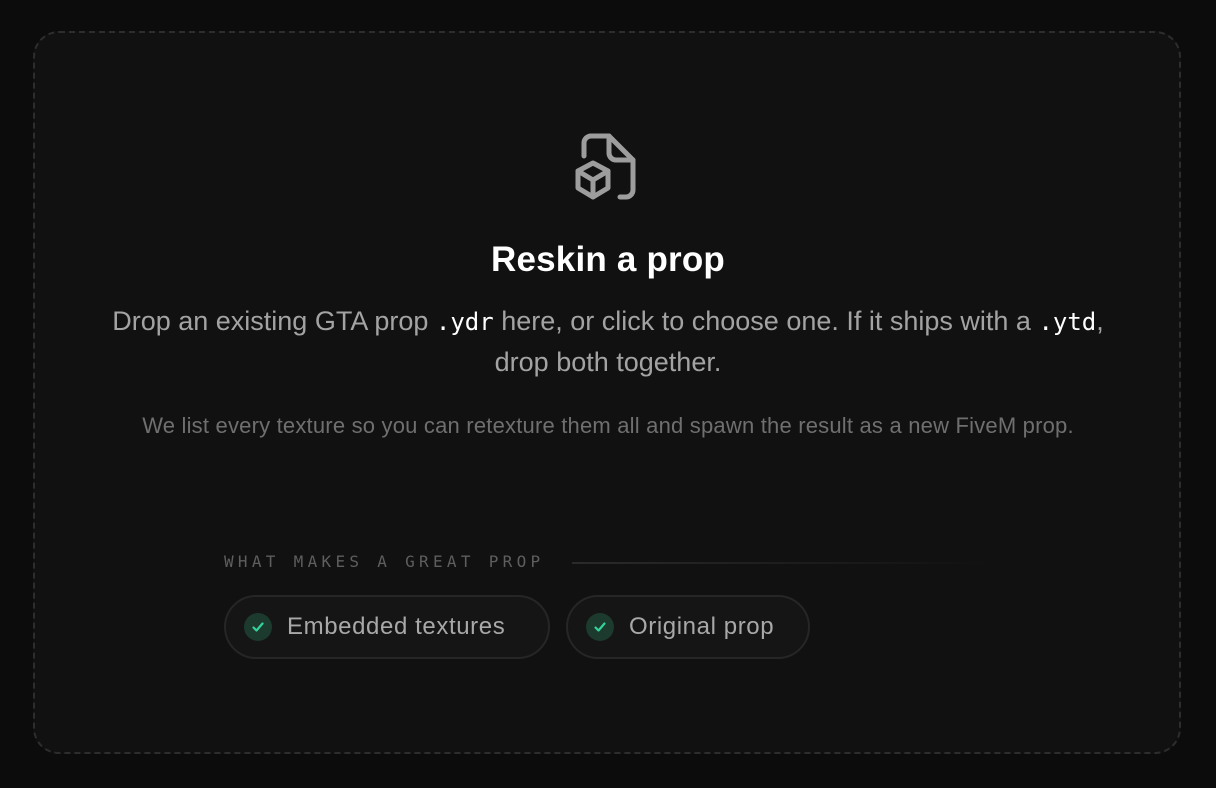 The width and height of the screenshot is (1216, 788). I want to click on ydr-extension: .ydr, so click(464, 322).